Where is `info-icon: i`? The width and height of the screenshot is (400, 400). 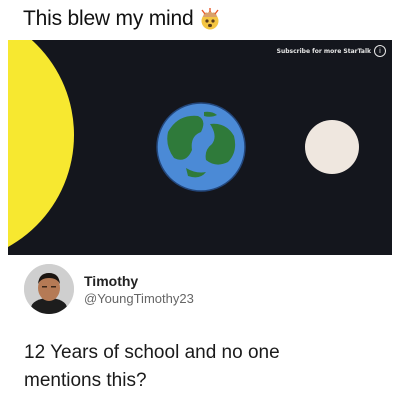 info-icon: i is located at coordinates (380, 51).